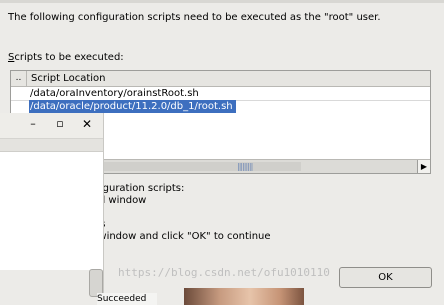 This screenshot has width=444, height=305. Describe the element at coordinates (245, 166) in the screenshot. I see `scrollbar-grip: |||||||||` at that location.